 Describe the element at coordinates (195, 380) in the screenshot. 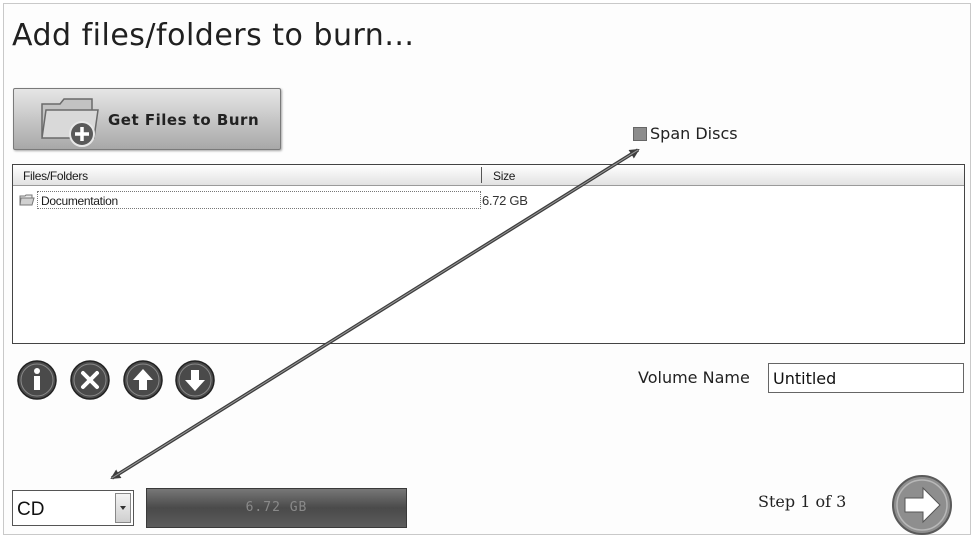

I see `arrow-down-icon` at that location.